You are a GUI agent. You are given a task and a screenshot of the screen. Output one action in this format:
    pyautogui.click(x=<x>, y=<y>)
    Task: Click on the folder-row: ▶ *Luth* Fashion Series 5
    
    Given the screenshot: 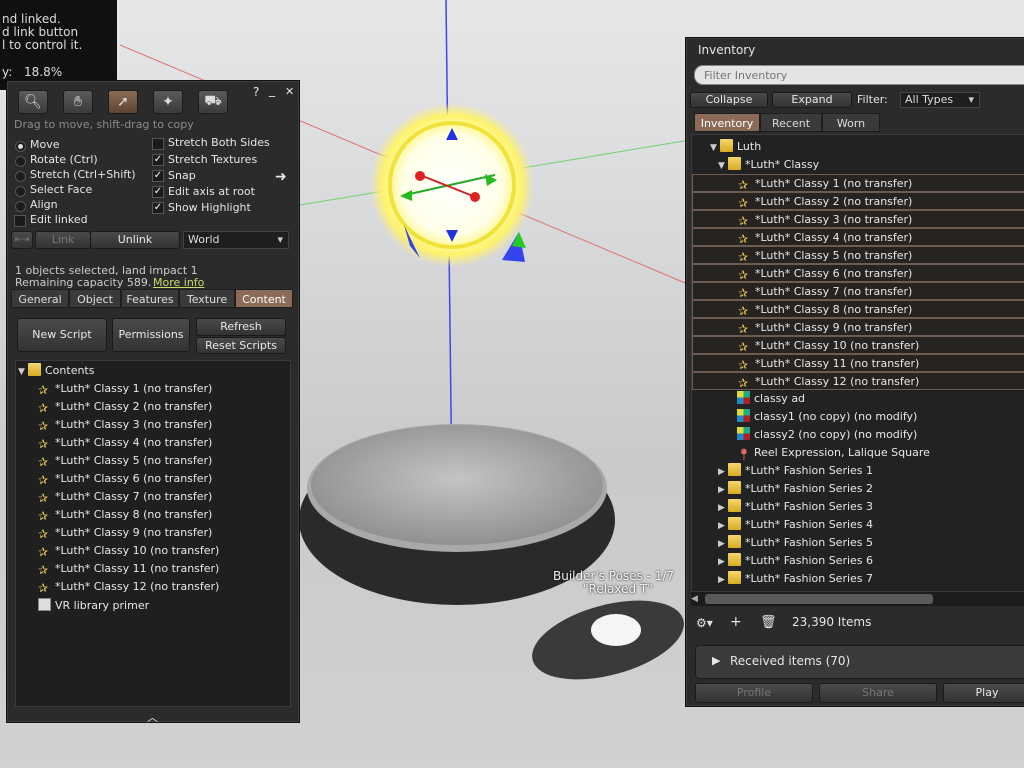 What is the action you would take?
    pyautogui.click(x=795, y=543)
    